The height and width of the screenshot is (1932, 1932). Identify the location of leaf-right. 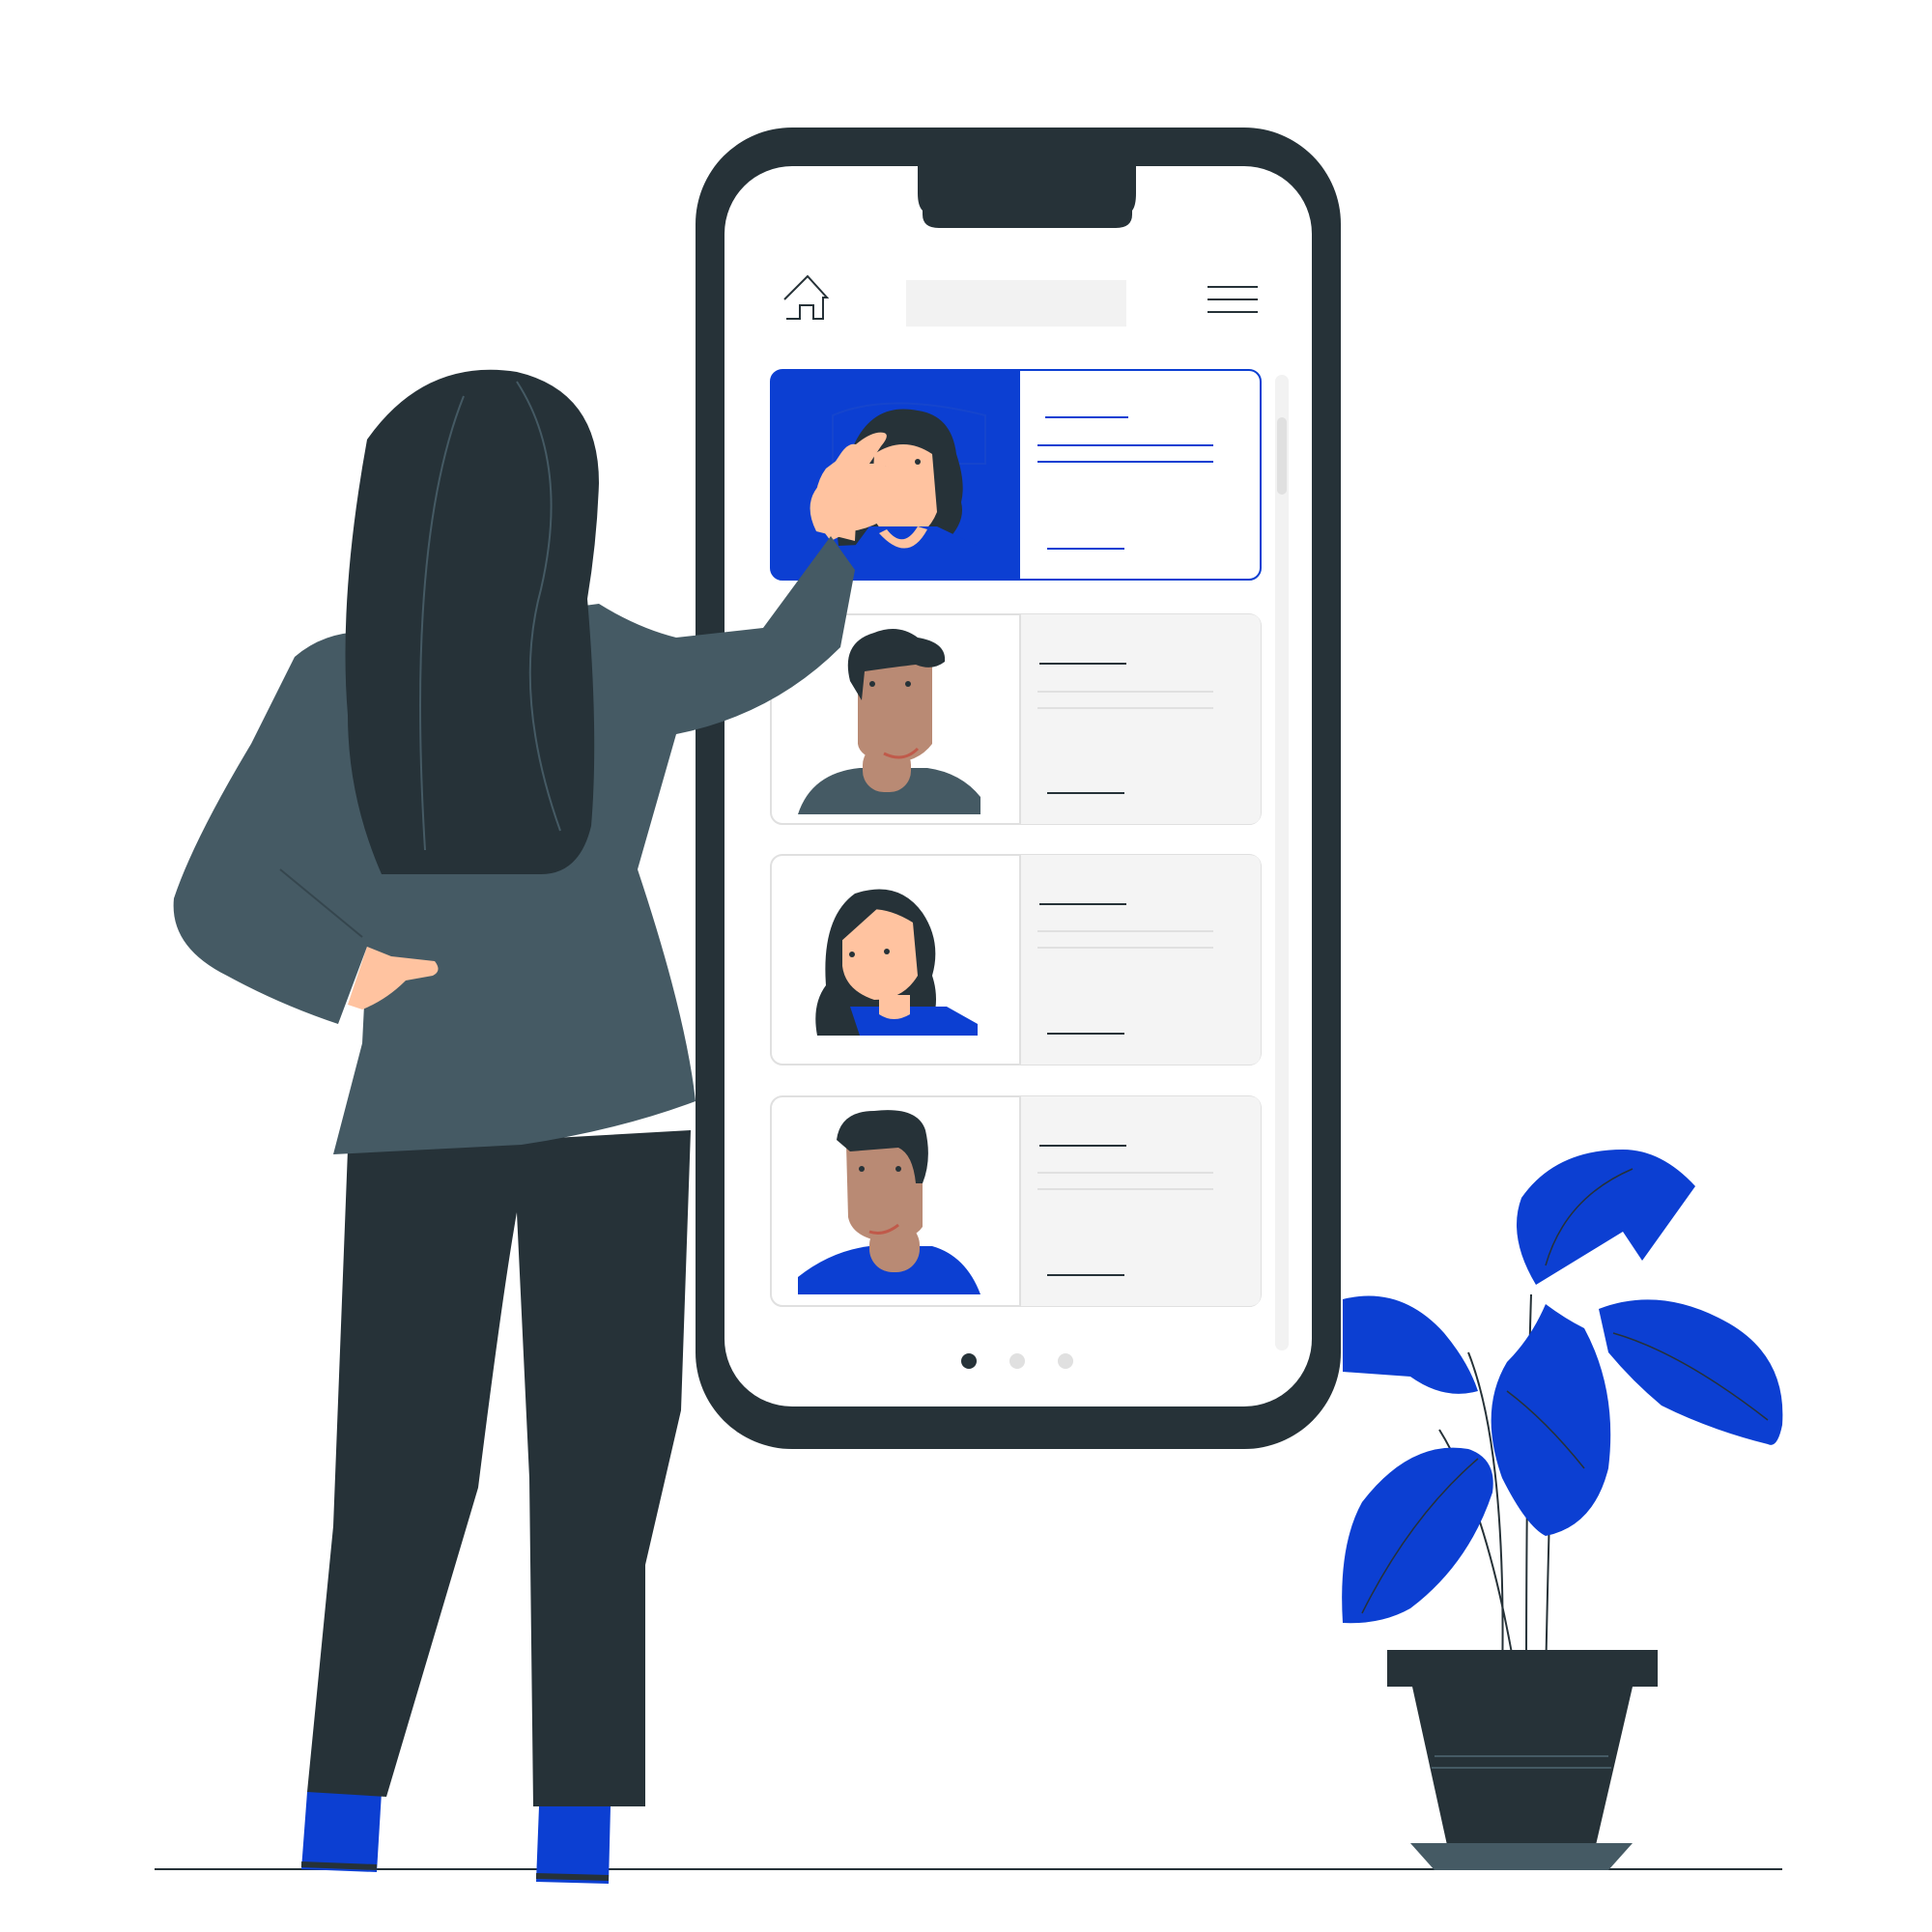
(1691, 1372).